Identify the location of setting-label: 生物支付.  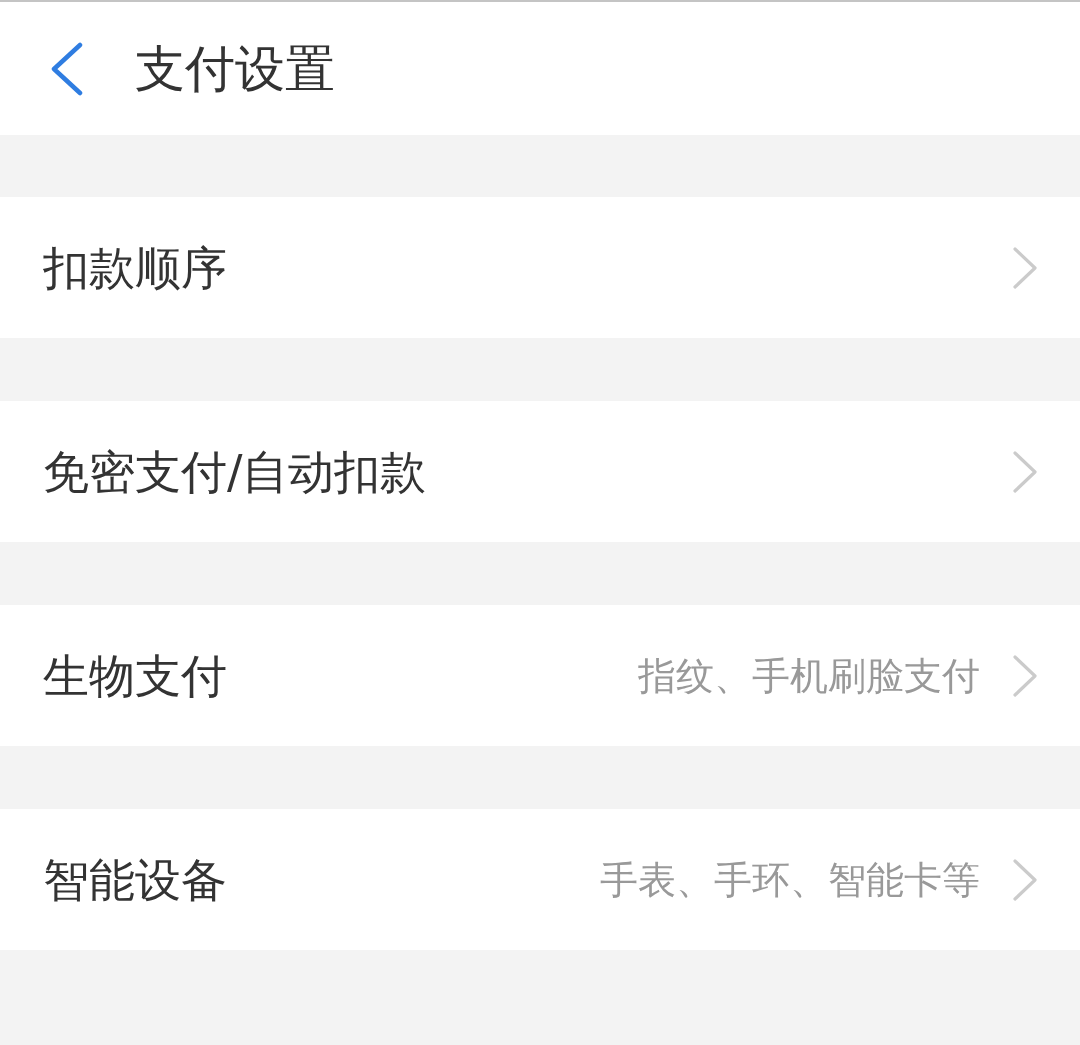
(135, 675).